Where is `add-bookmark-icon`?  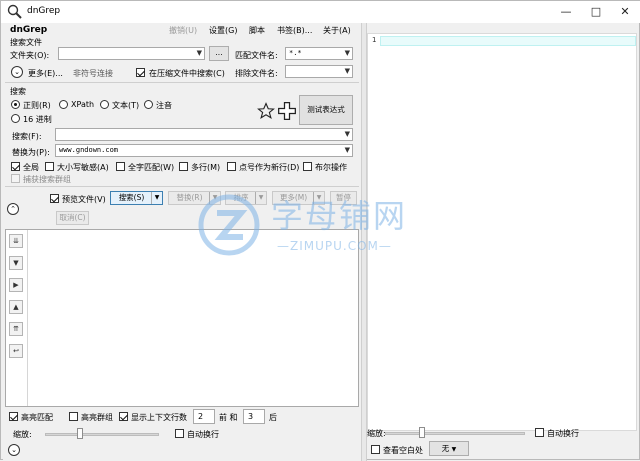 add-bookmark-icon is located at coordinates (287, 111).